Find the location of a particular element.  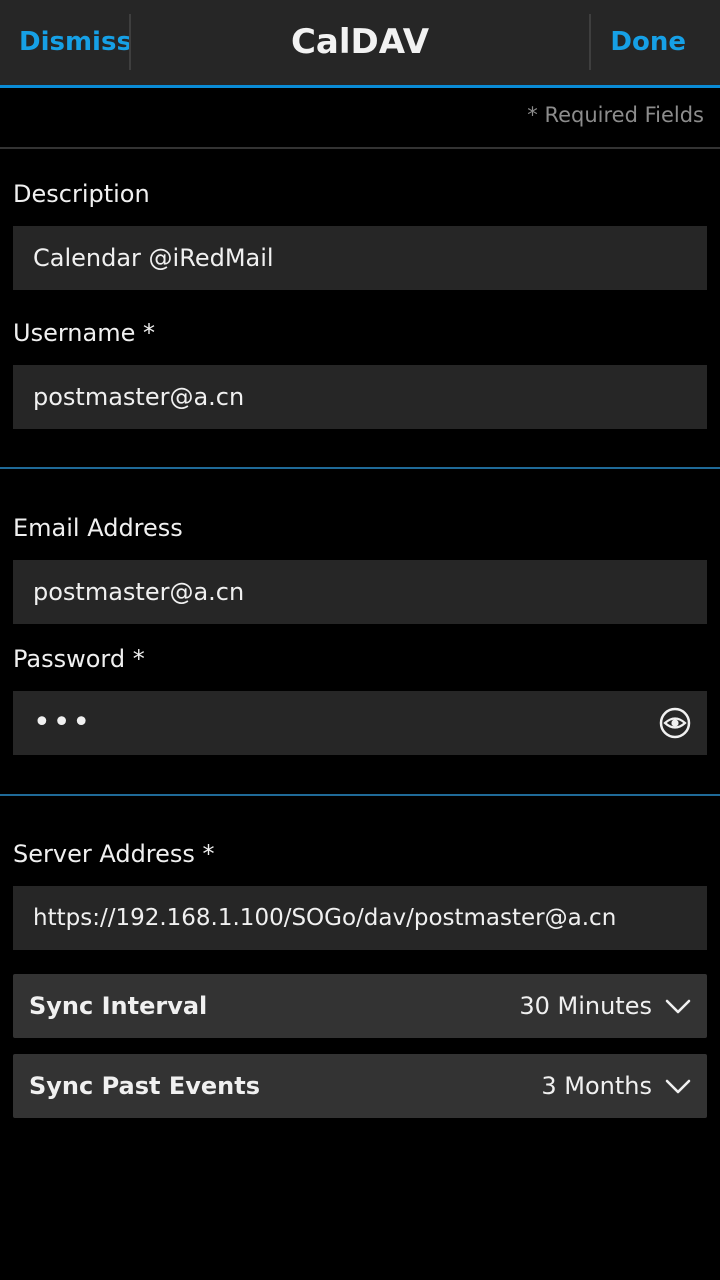

email-label: Email Address is located at coordinates (98, 528).